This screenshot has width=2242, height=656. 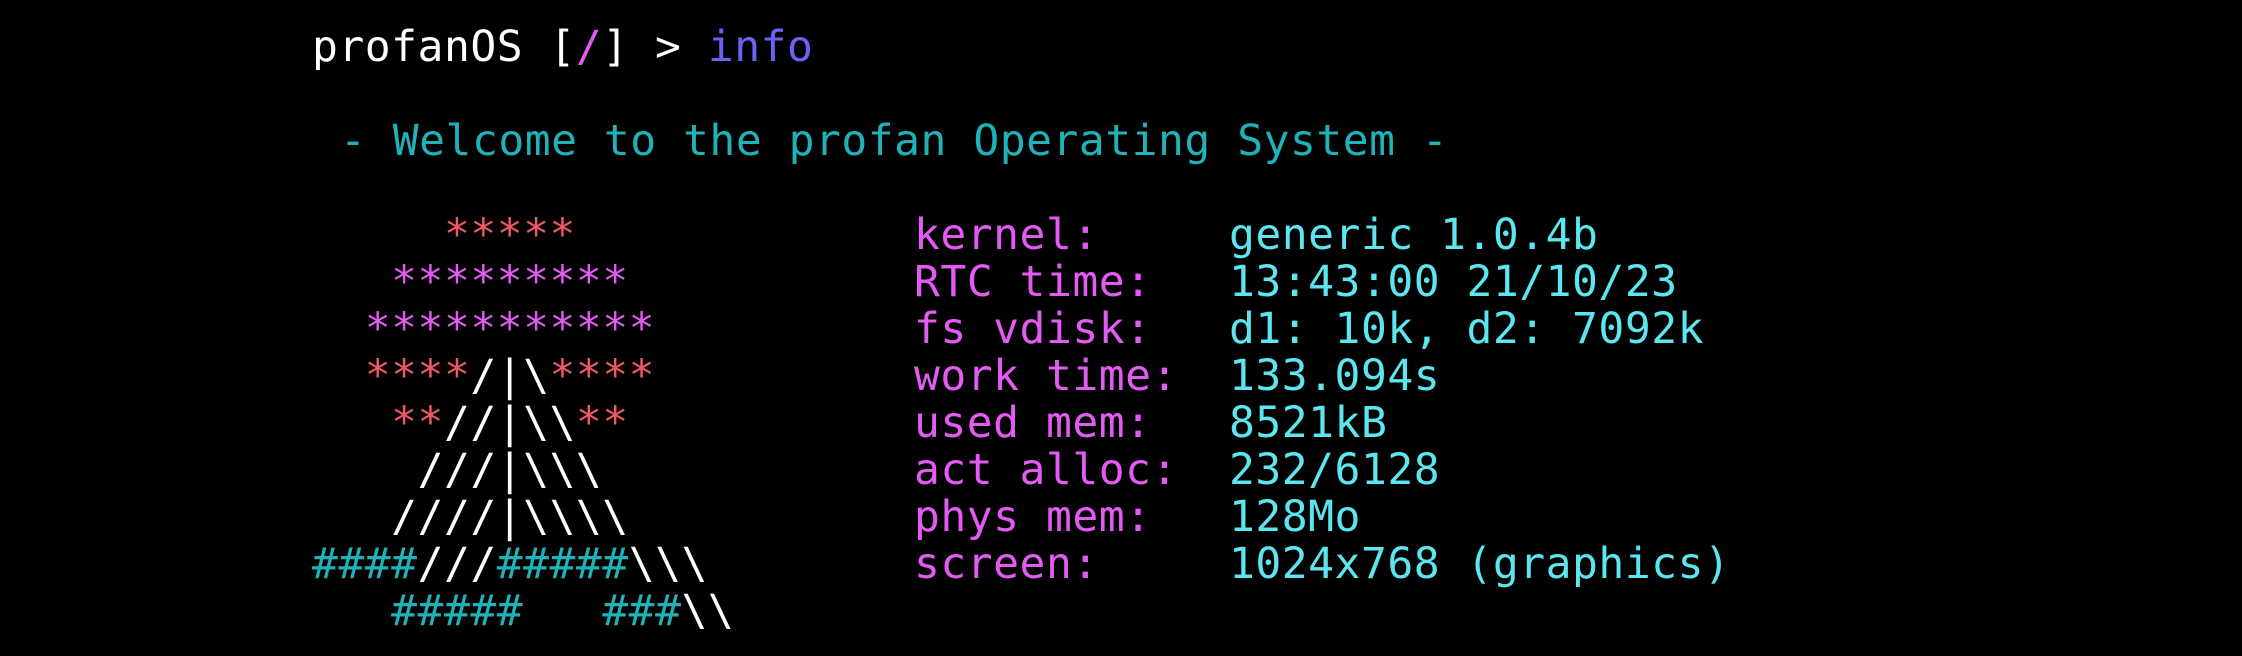 I want to click on info-label: fs vdisk:, so click(x=1033, y=329).